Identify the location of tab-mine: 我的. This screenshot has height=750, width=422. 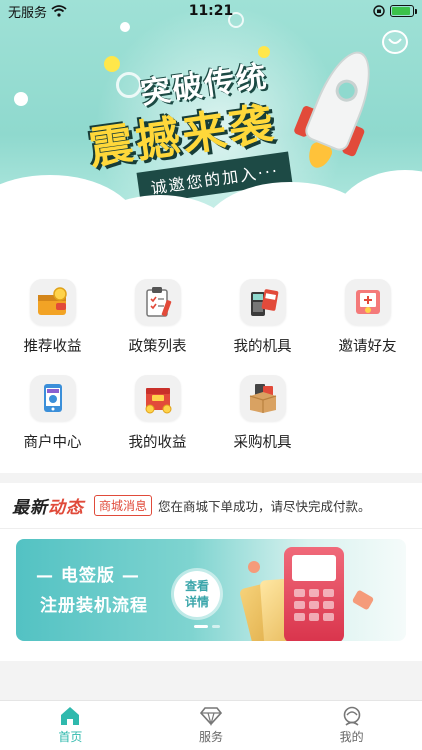
(351, 725).